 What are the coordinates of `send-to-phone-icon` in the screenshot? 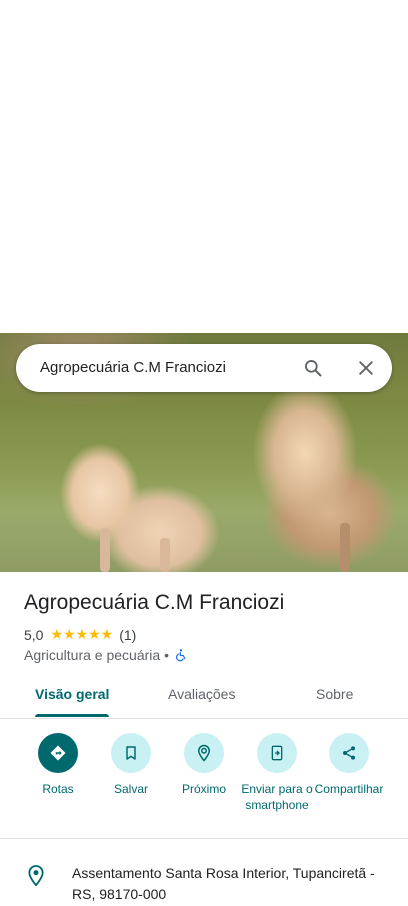 It's located at (277, 753).